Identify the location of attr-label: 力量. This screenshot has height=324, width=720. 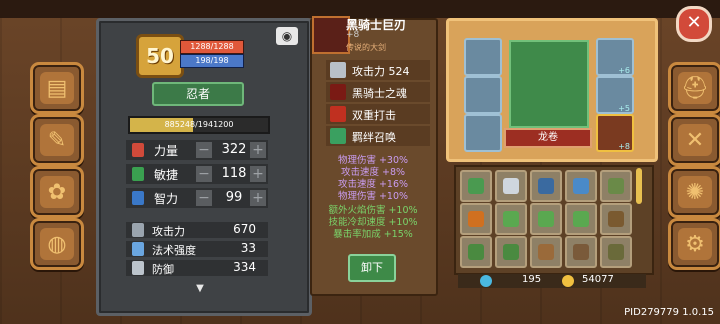
(166, 151).